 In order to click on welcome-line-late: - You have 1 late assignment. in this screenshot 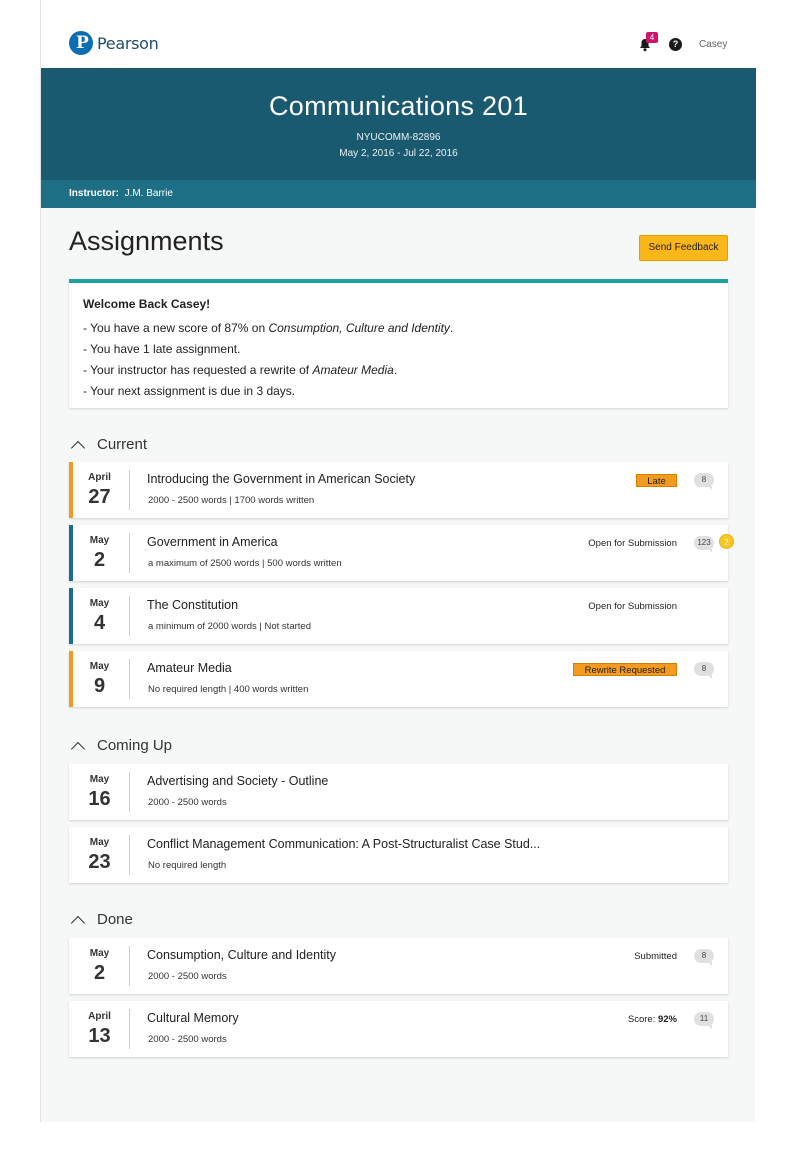, I will do `click(162, 349)`.